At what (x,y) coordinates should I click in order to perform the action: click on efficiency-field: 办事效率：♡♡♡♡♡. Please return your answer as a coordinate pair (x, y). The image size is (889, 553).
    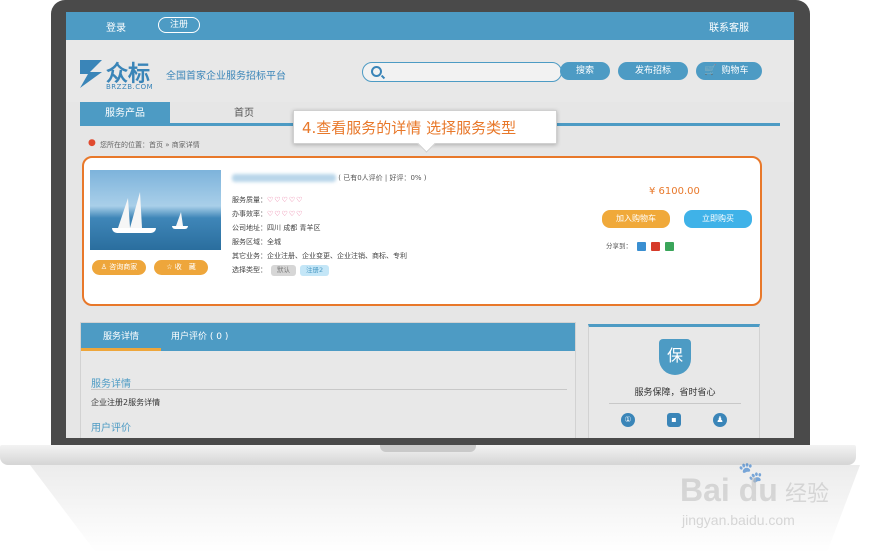
    Looking at the image, I should click on (267, 214).